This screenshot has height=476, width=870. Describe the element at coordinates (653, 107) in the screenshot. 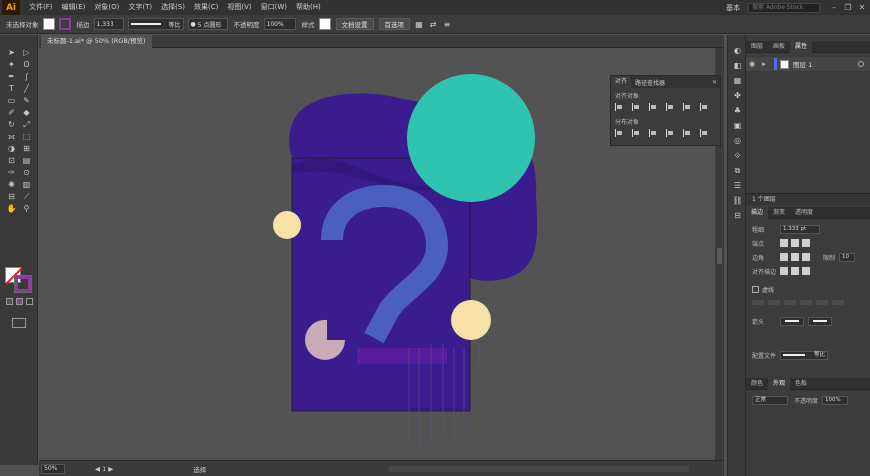

I see `align-right-icon` at that location.